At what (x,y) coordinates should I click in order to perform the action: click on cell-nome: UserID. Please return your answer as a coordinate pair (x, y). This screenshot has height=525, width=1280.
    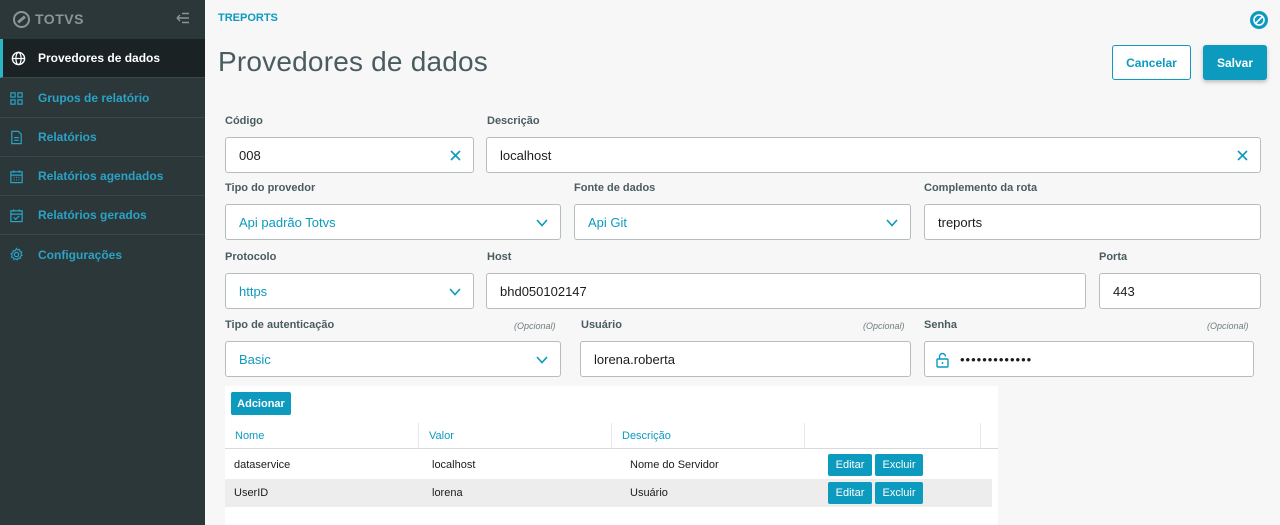
    Looking at the image, I should click on (251, 493).